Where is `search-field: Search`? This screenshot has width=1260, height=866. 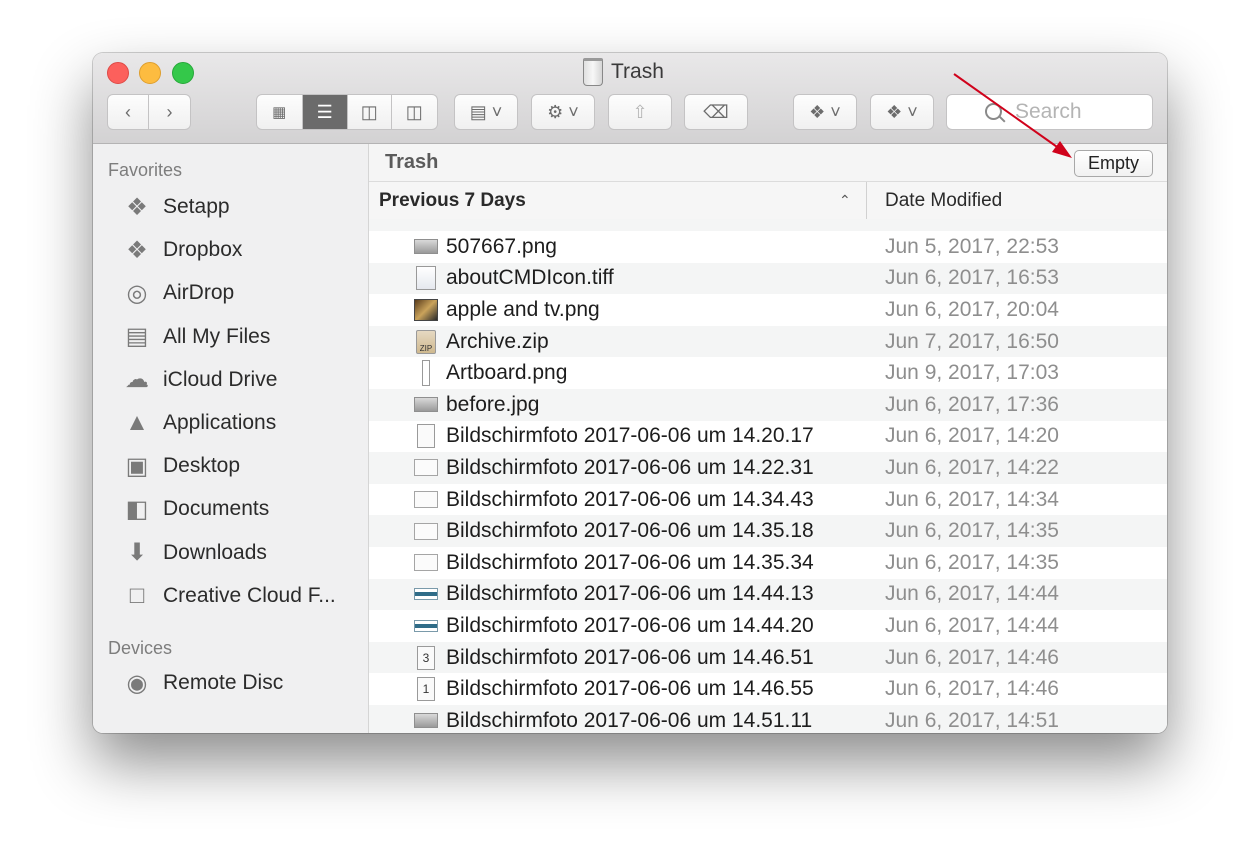 search-field: Search is located at coordinates (1049, 112).